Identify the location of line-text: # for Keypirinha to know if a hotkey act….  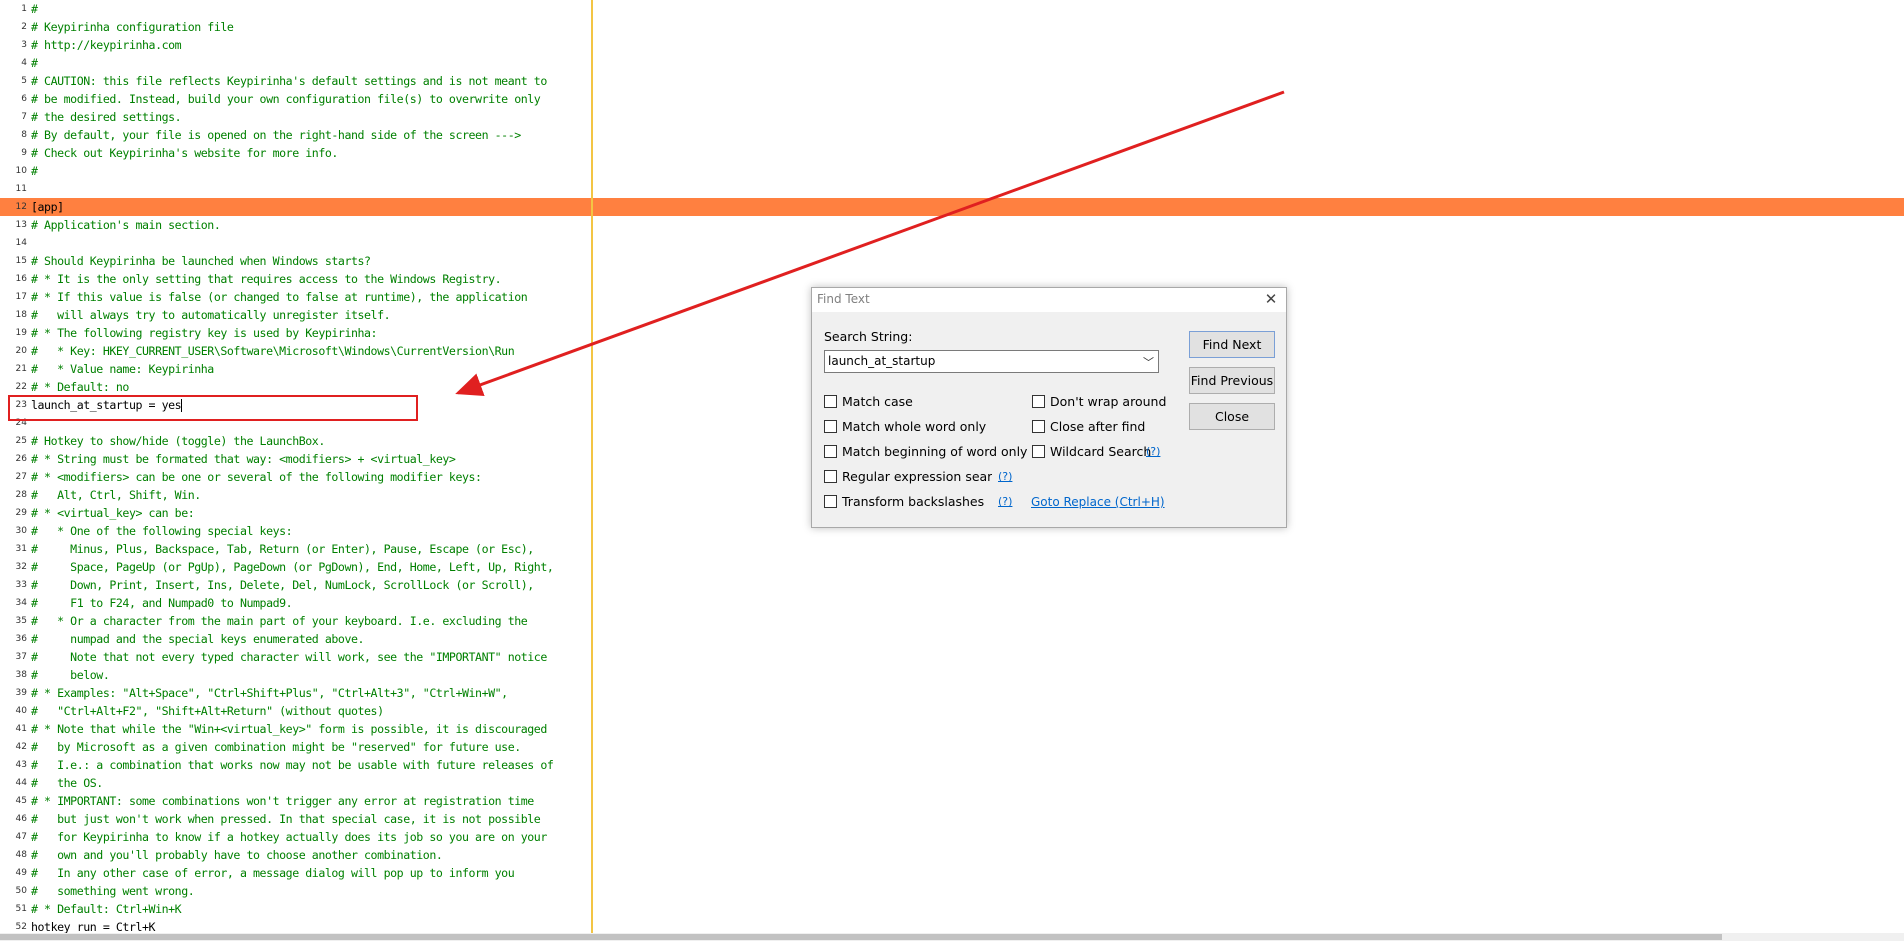
(289, 837).